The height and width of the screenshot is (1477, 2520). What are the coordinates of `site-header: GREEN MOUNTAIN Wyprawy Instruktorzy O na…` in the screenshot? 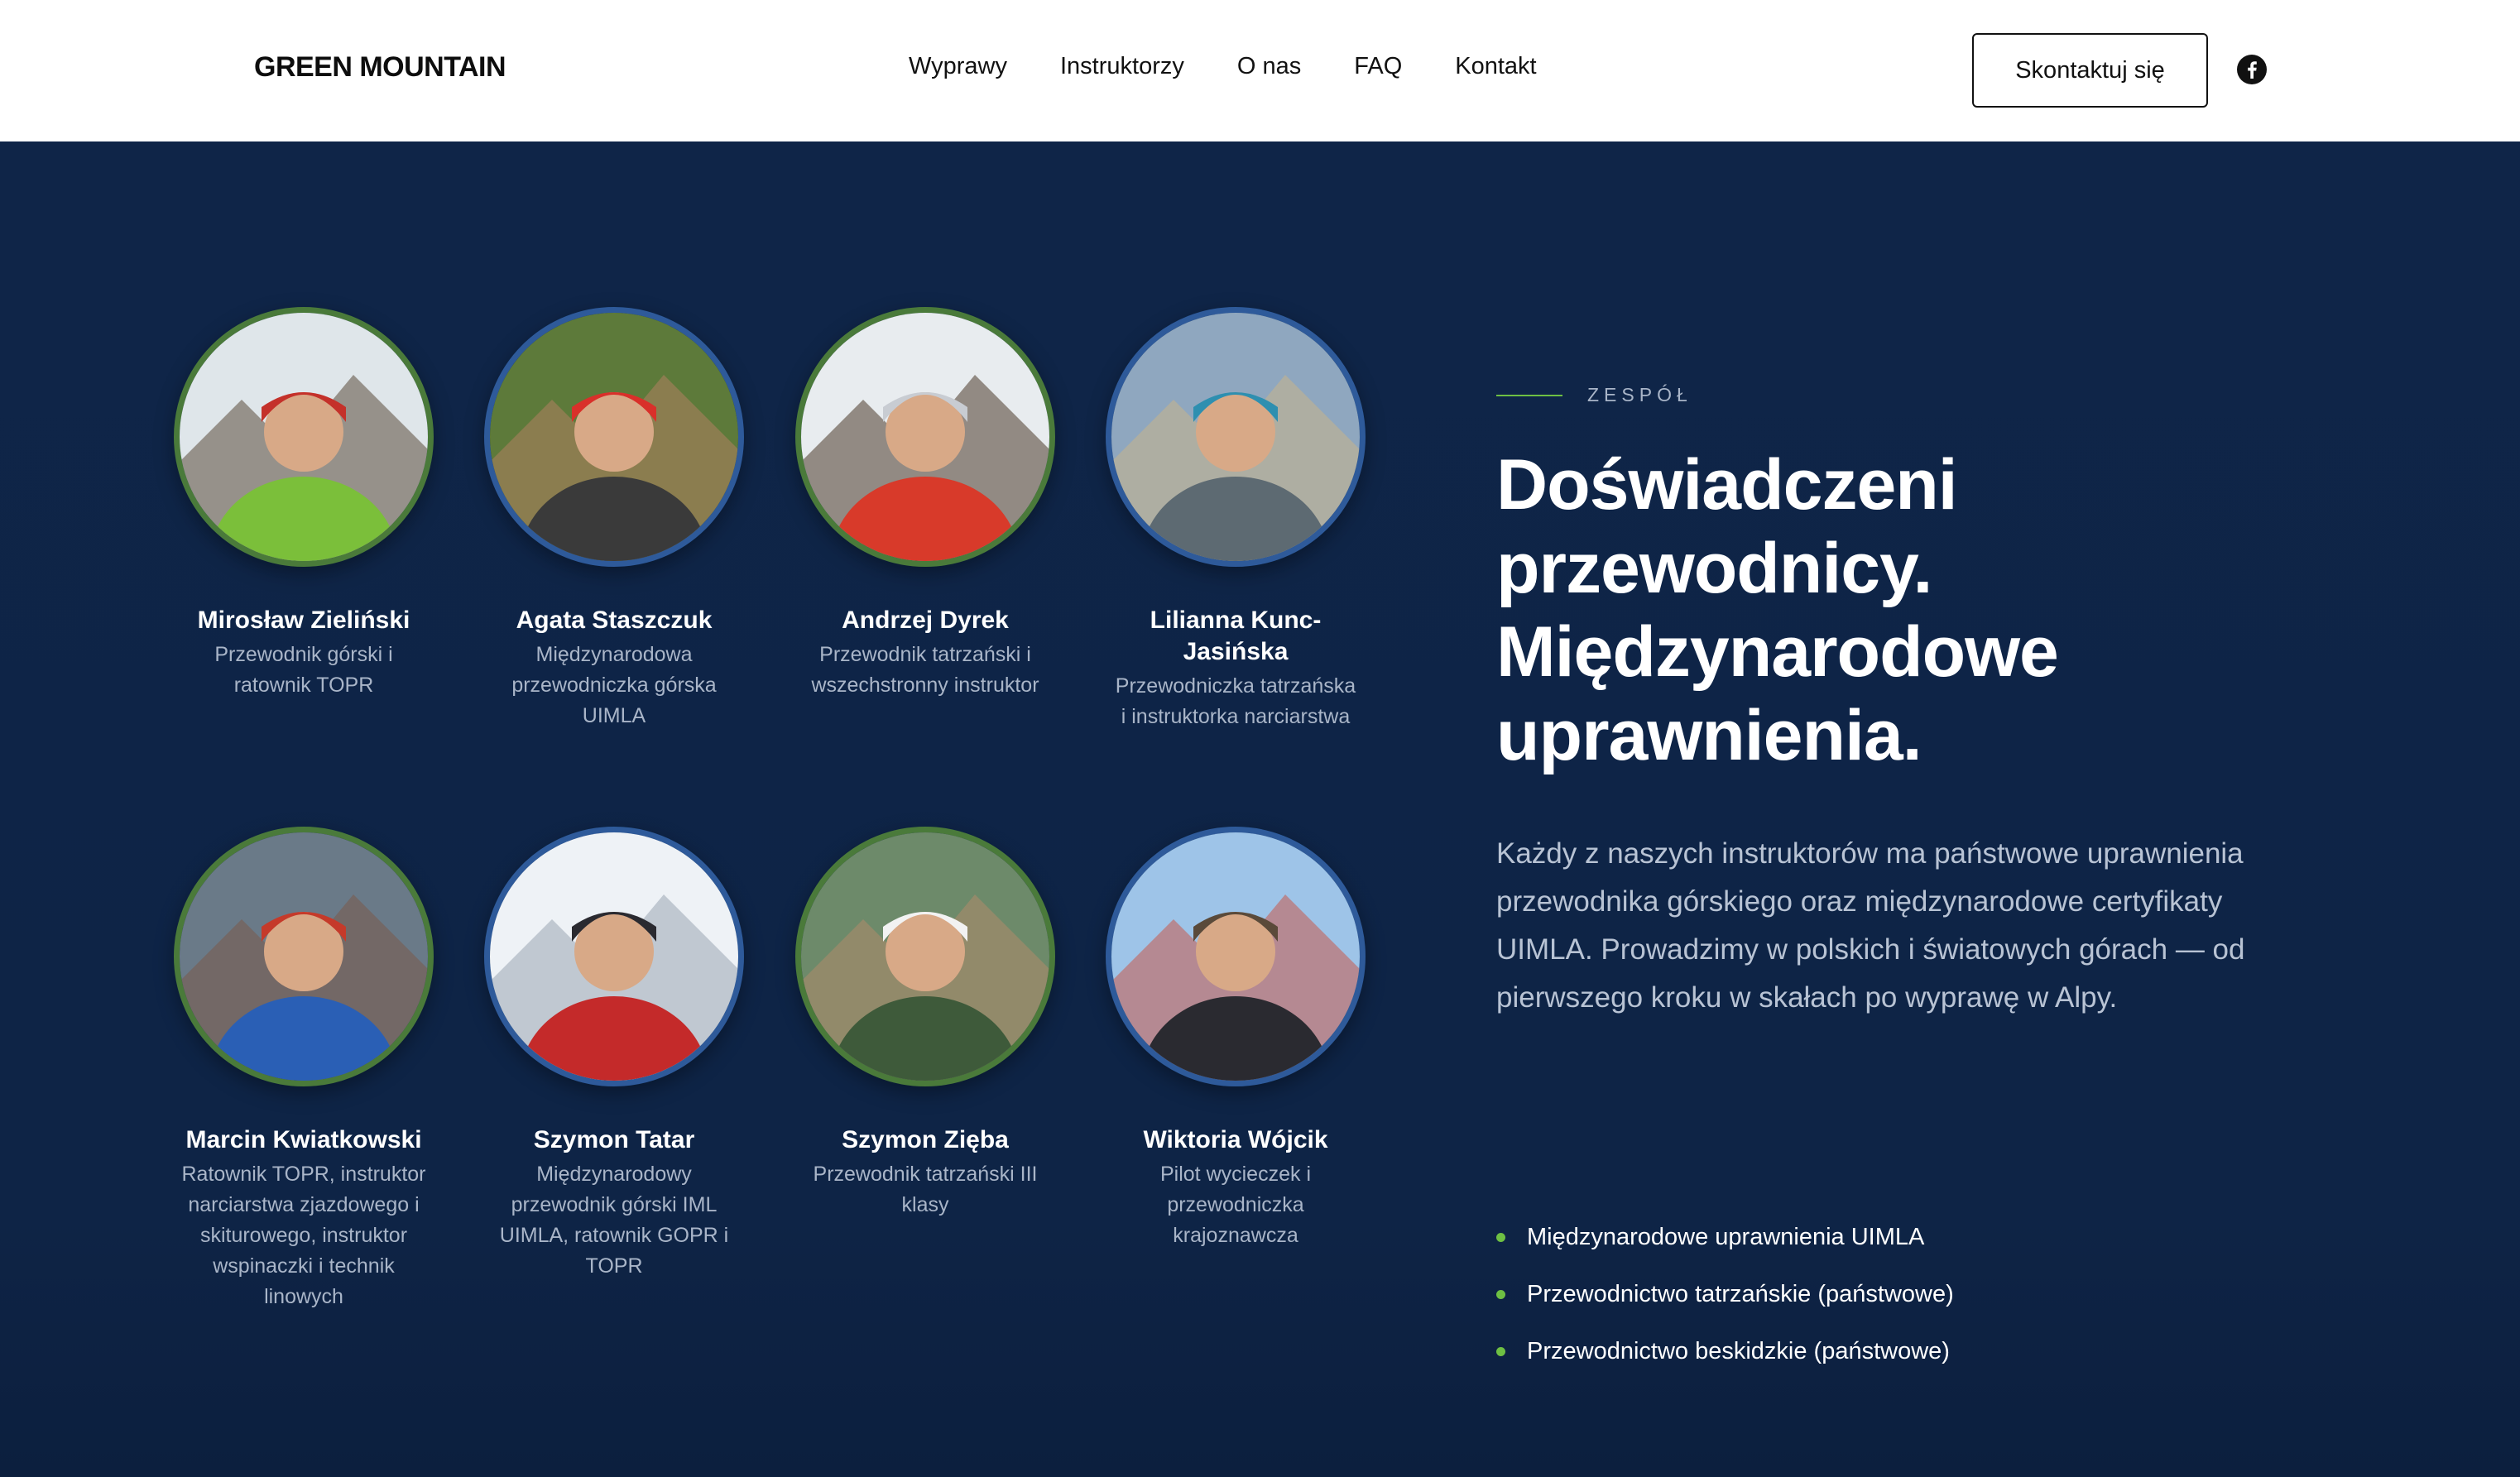 It's located at (1260, 70).